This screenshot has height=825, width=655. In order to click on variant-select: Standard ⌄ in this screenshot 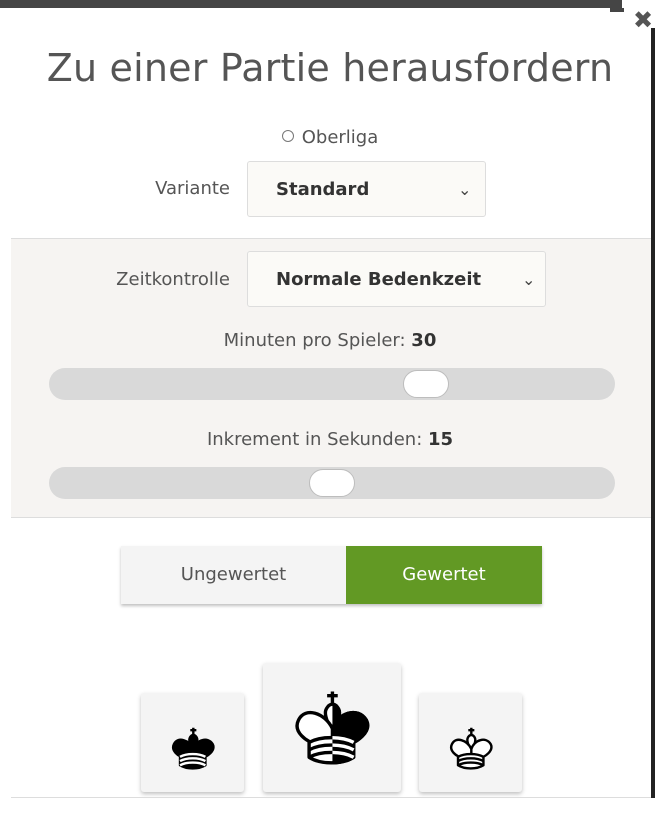, I will do `click(366, 189)`.